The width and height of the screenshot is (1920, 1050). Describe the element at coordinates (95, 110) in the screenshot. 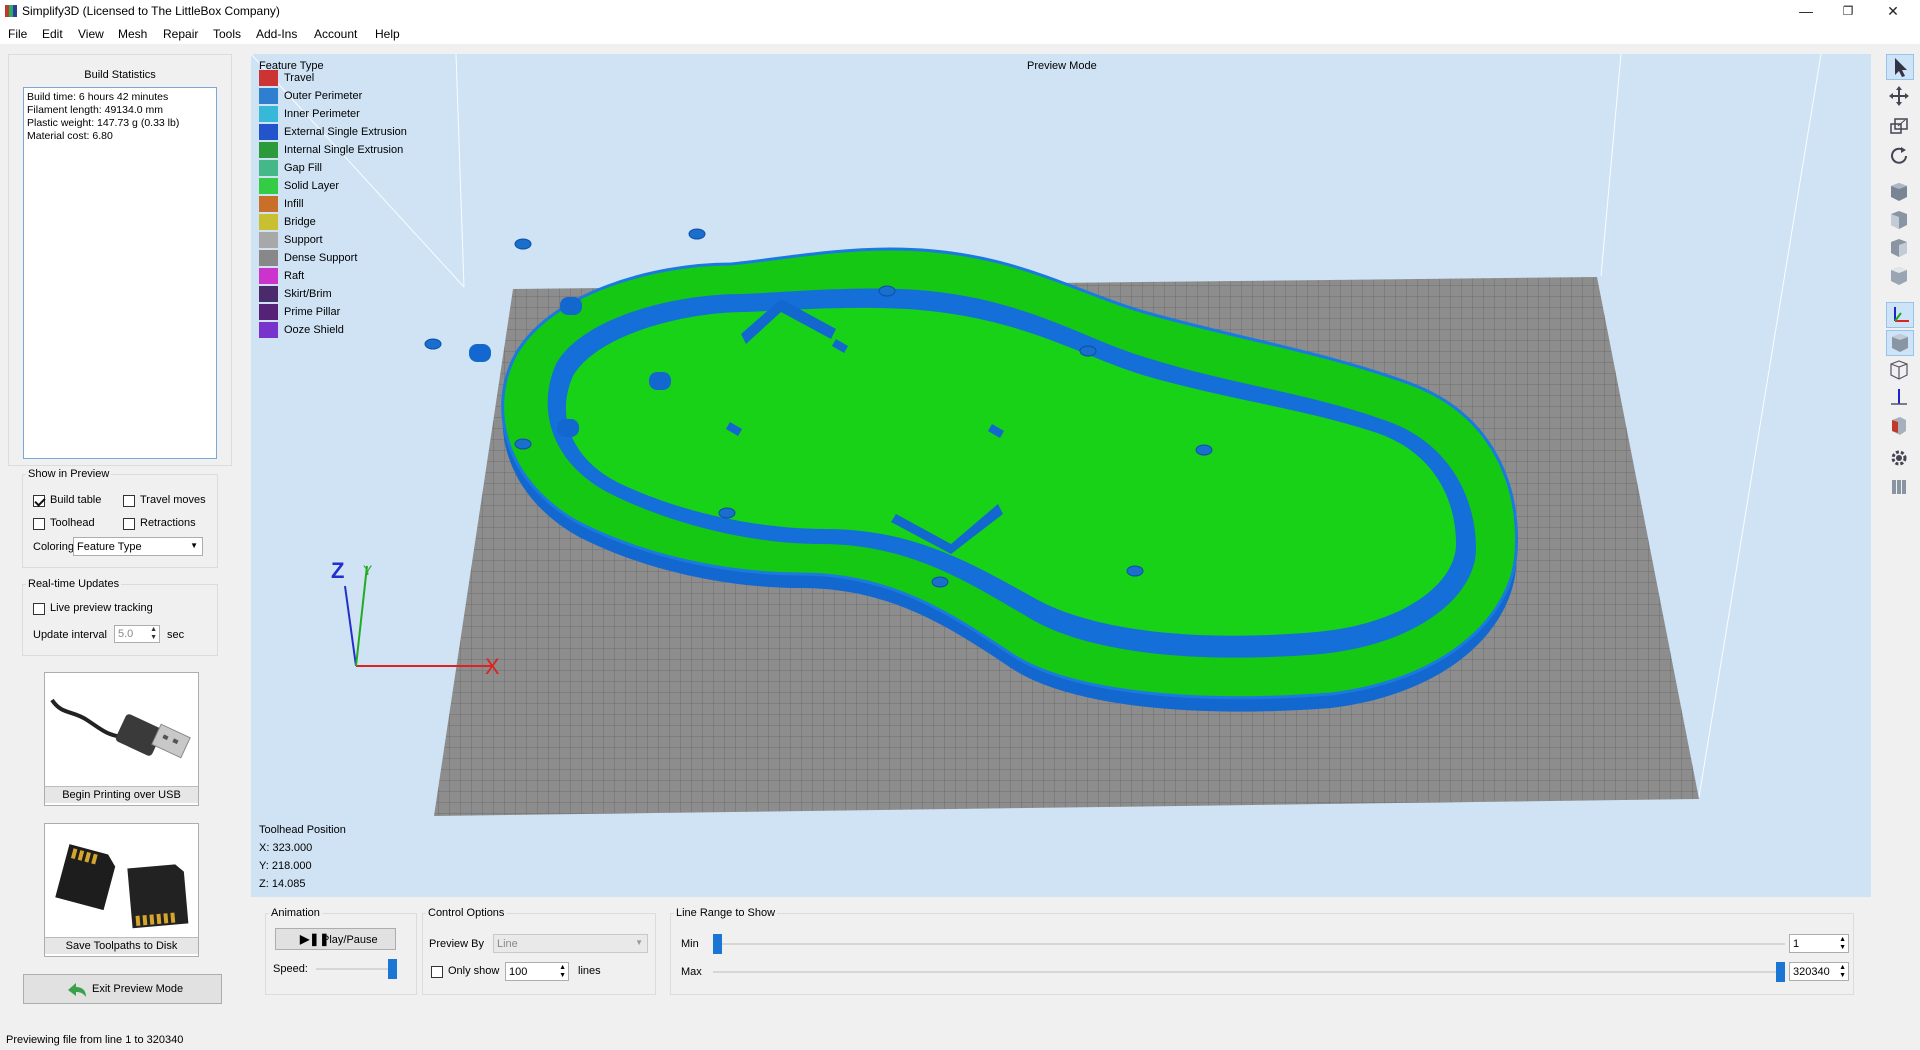

I see `filament-length: Filament length: 49134.0 mm` at that location.